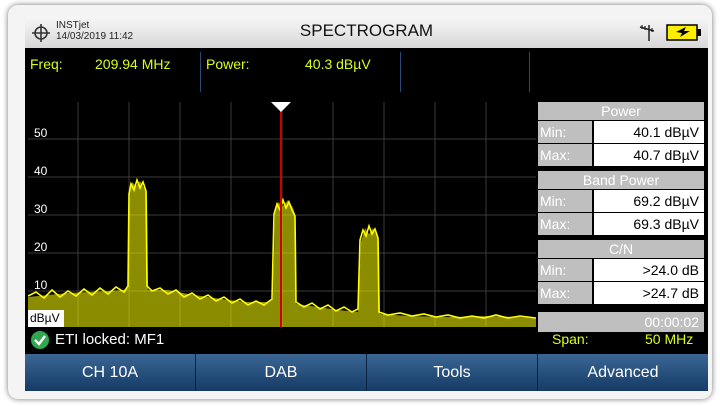 The image size is (720, 406). What do you see at coordinates (41, 209) in the screenshot?
I see `y-tick-label: 30` at bounding box center [41, 209].